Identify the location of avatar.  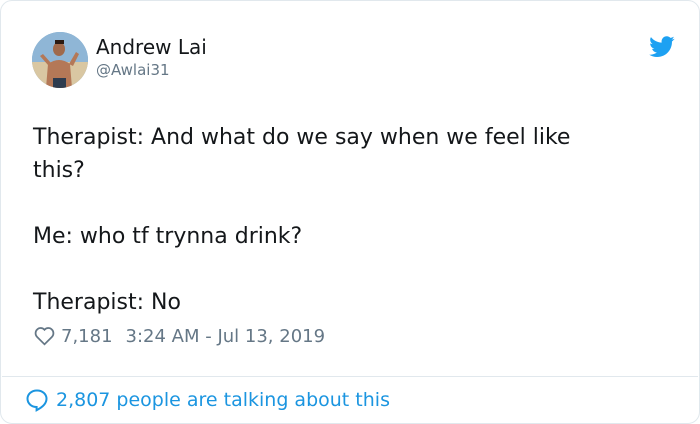
(60, 60).